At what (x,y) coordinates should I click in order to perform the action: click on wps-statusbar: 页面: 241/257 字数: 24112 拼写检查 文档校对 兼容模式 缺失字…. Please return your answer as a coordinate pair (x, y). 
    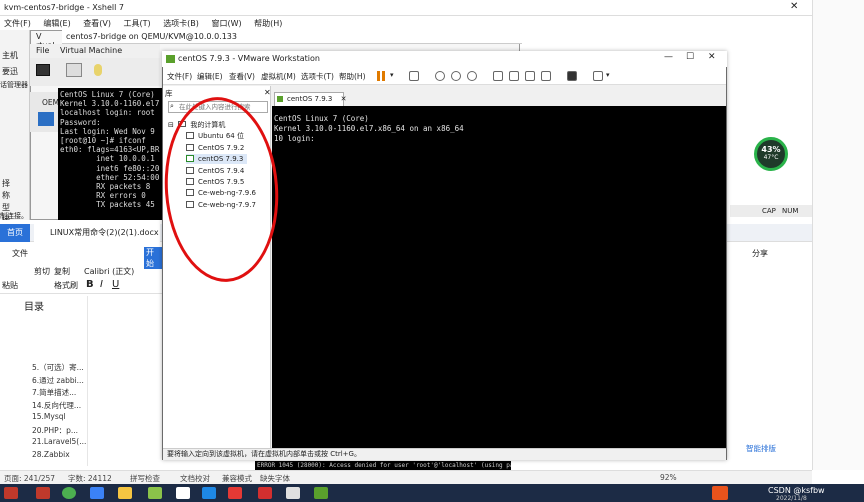
    Looking at the image, I should click on (406, 477).